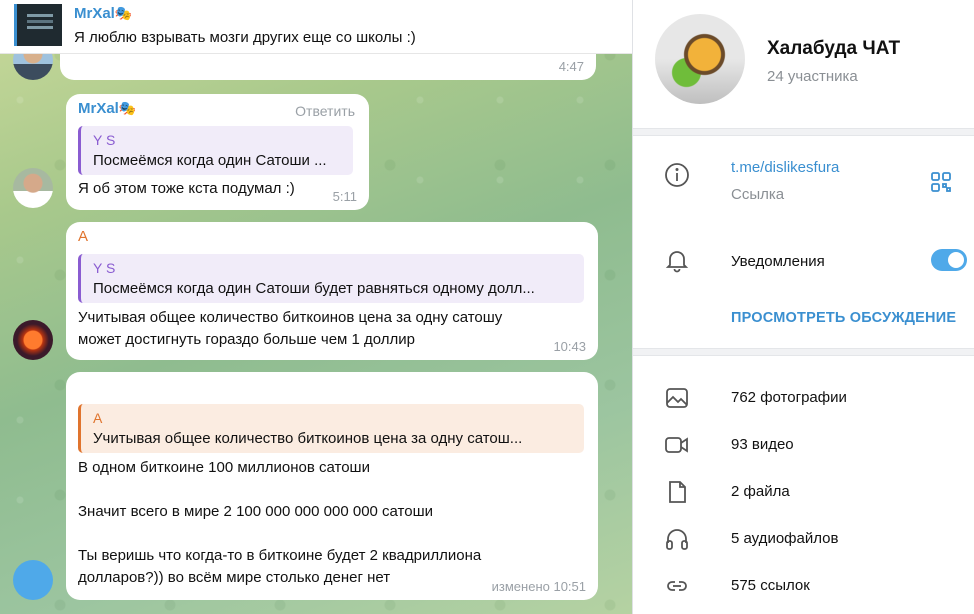 This screenshot has width=974, height=614. What do you see at coordinates (941, 182) in the screenshot?
I see `qr-code-icon` at bounding box center [941, 182].